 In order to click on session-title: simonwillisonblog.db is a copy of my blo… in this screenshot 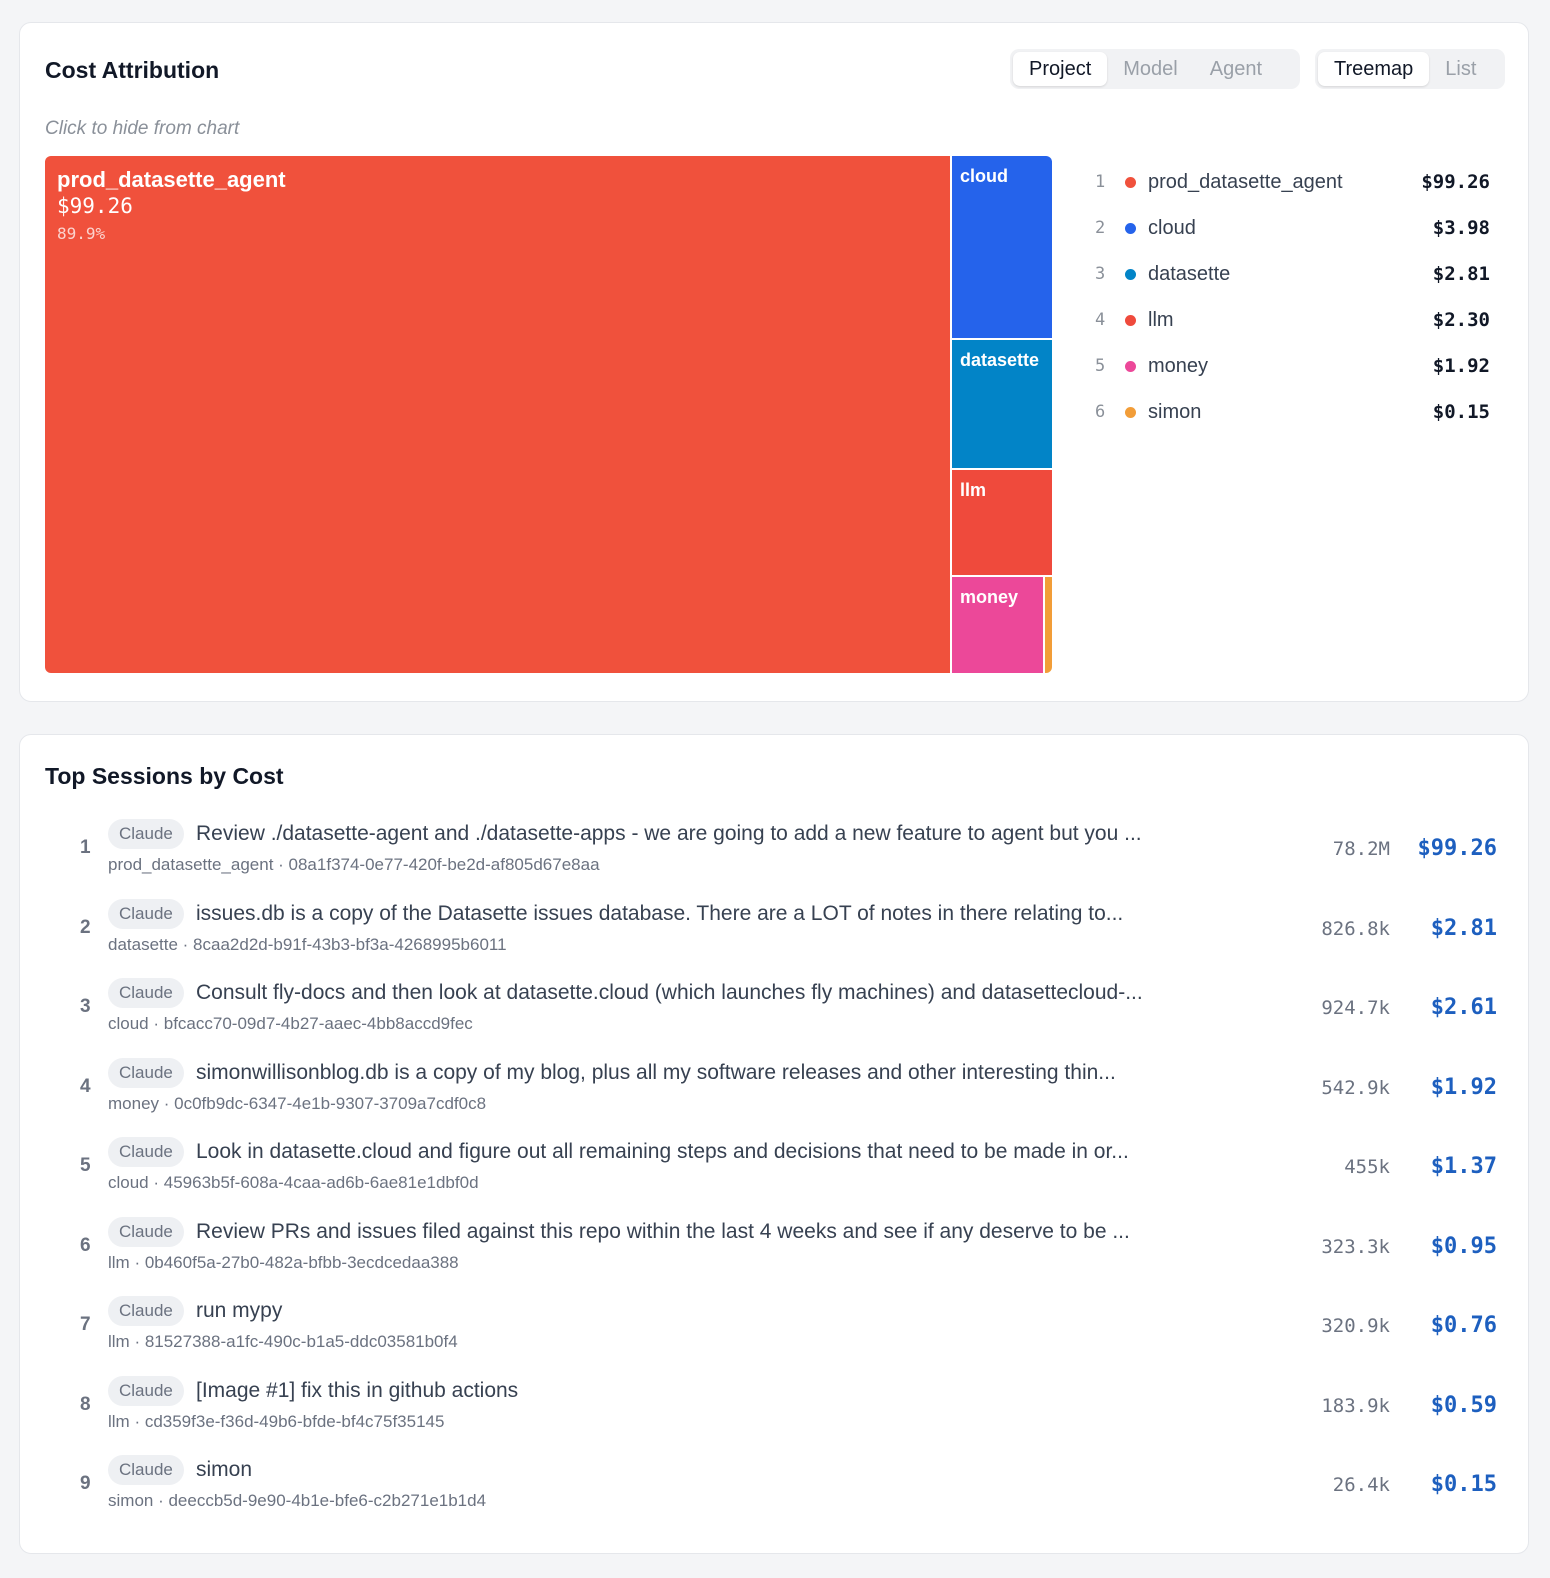, I will do `click(656, 1072)`.